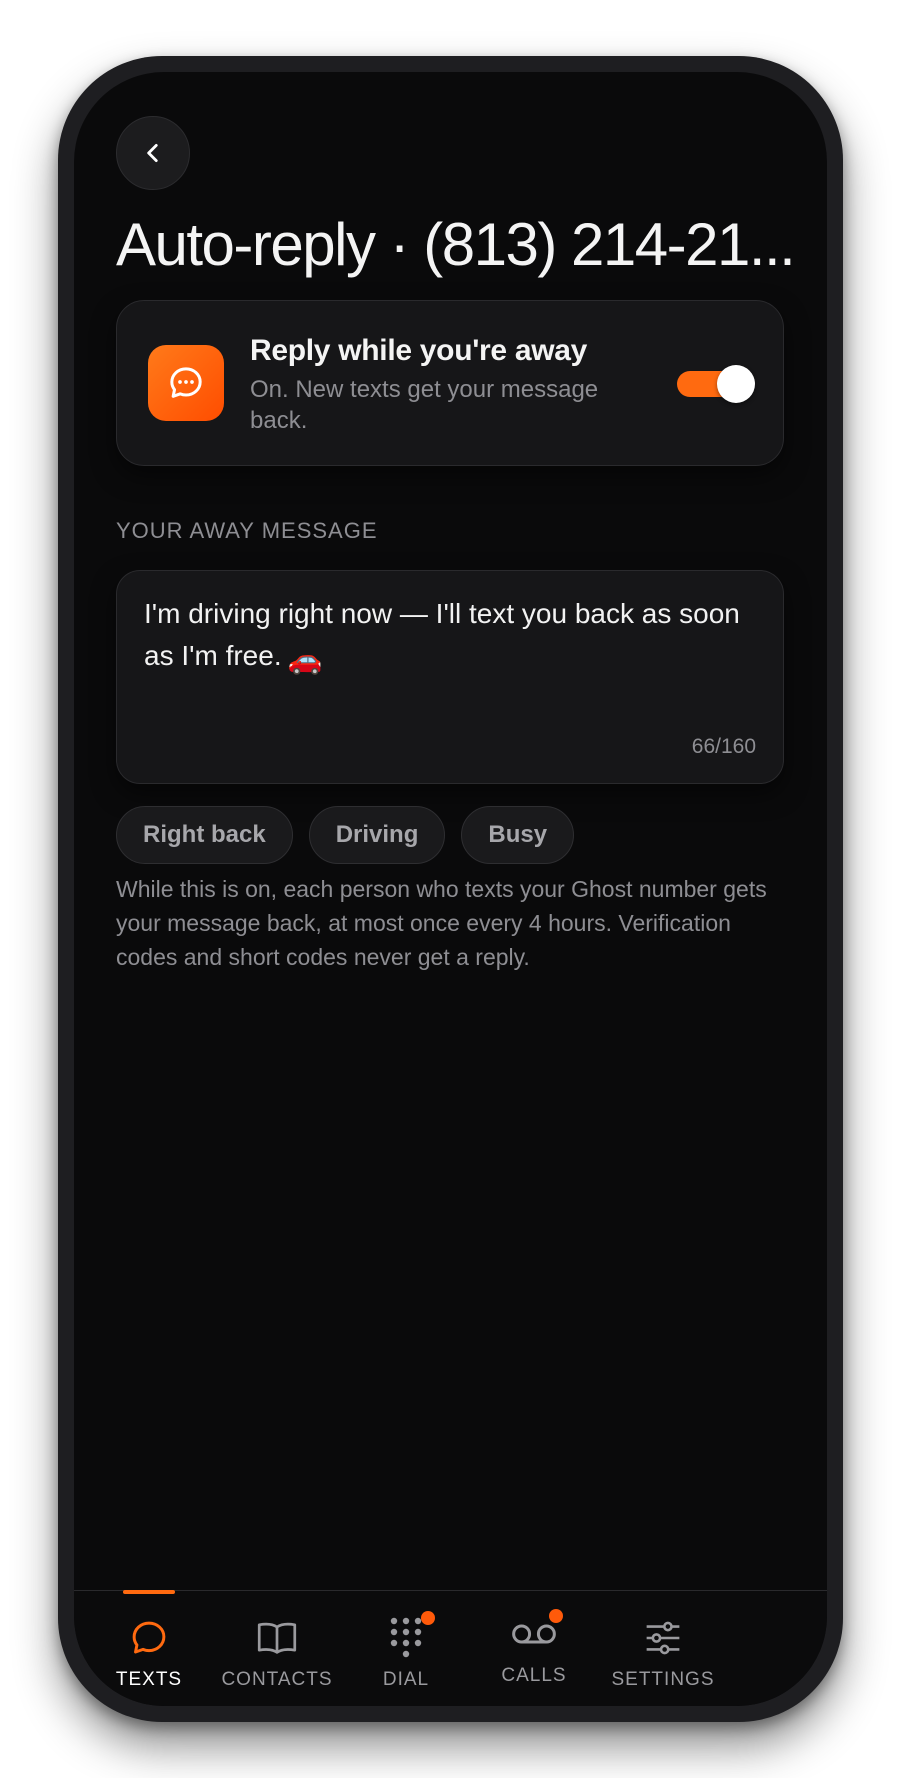  I want to click on tab-contacts: CONTACTS, so click(277, 1648).